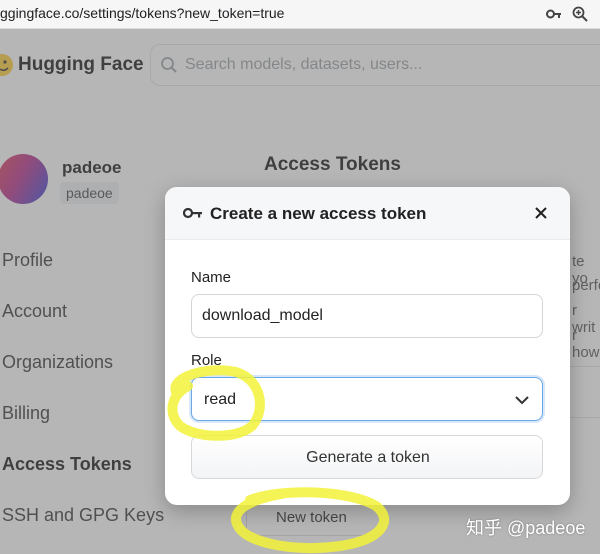 This screenshot has width=600, height=554. What do you see at coordinates (526, 528) in the screenshot?
I see `watermark: 知乎 @padeoe` at bounding box center [526, 528].